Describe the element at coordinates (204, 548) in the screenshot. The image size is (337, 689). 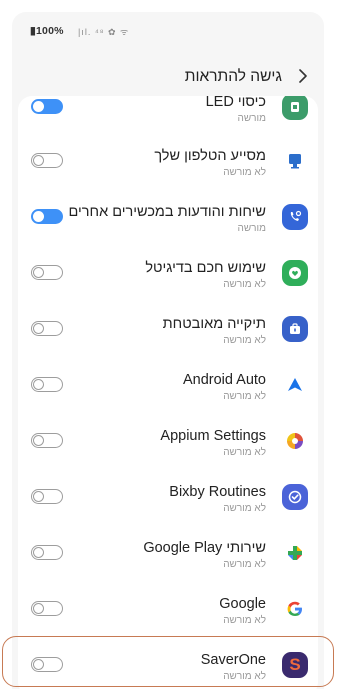
I see `app-name: שירותי Google Play` at that location.